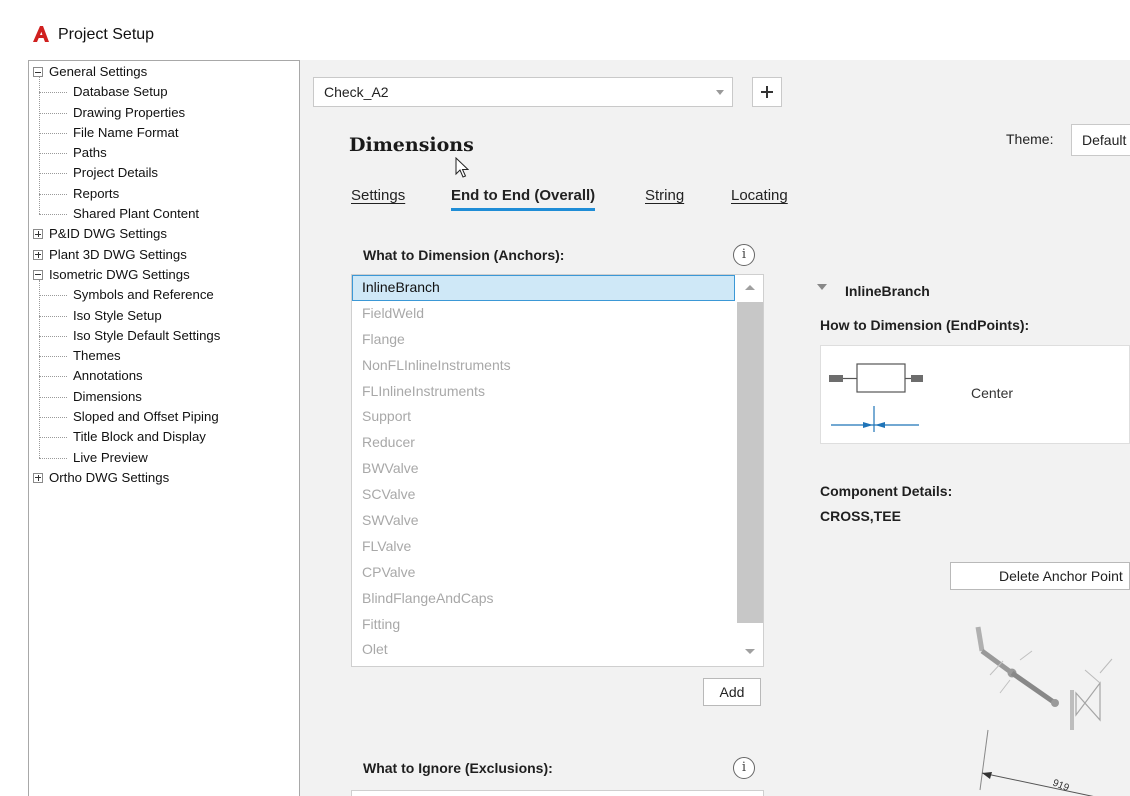 This screenshot has height=796, width=1130. Describe the element at coordinates (750, 651) in the screenshot. I see `scroll-down-icon` at that location.